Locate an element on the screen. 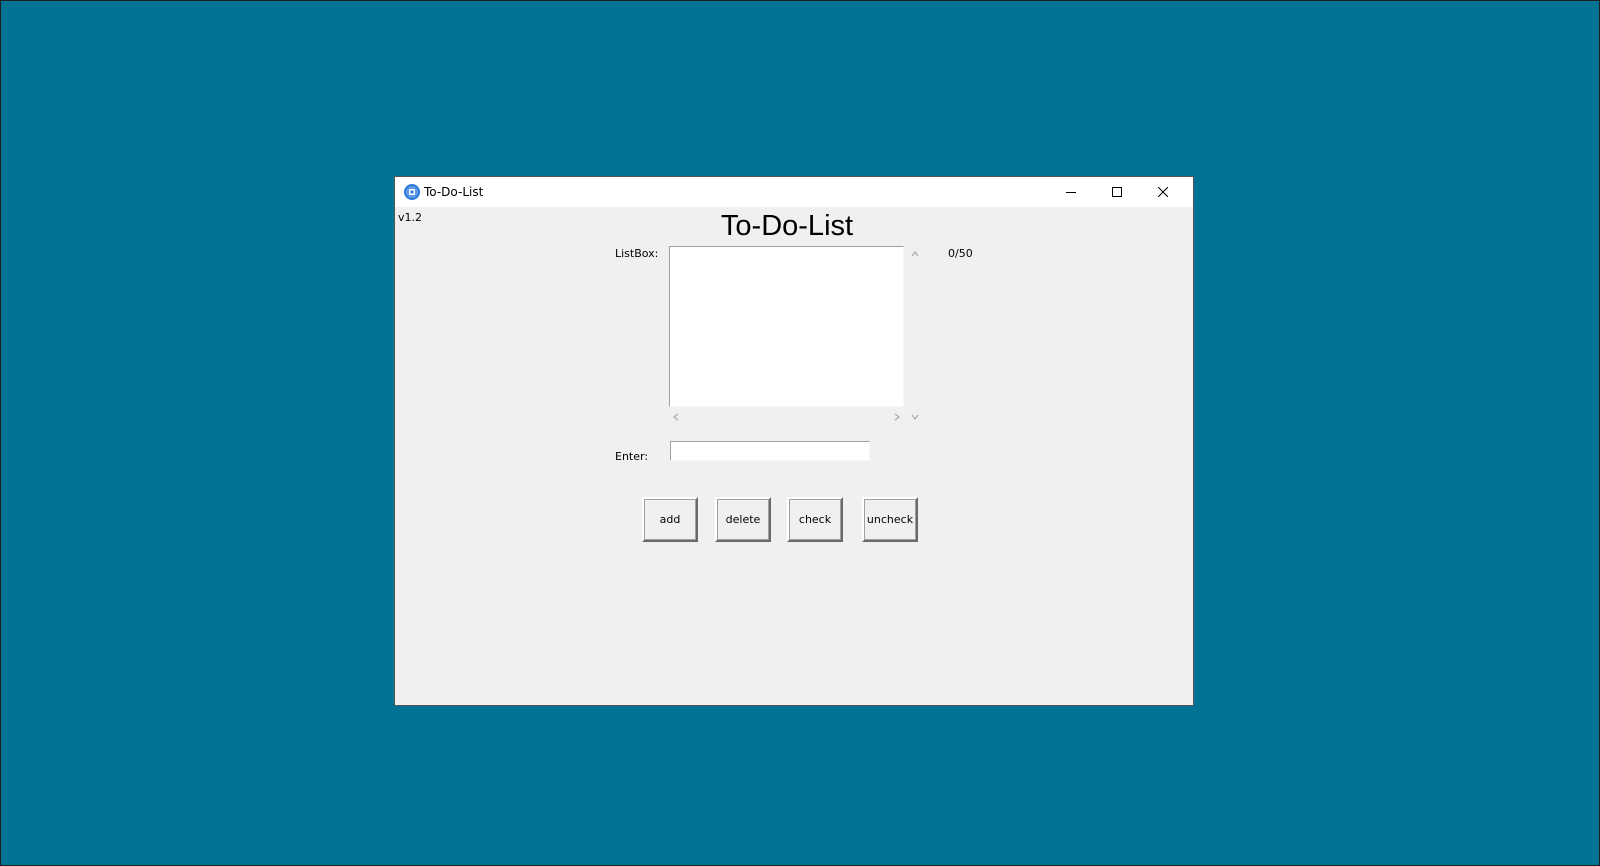 The image size is (1600, 866). scroll-right-icon is located at coordinates (897, 417).